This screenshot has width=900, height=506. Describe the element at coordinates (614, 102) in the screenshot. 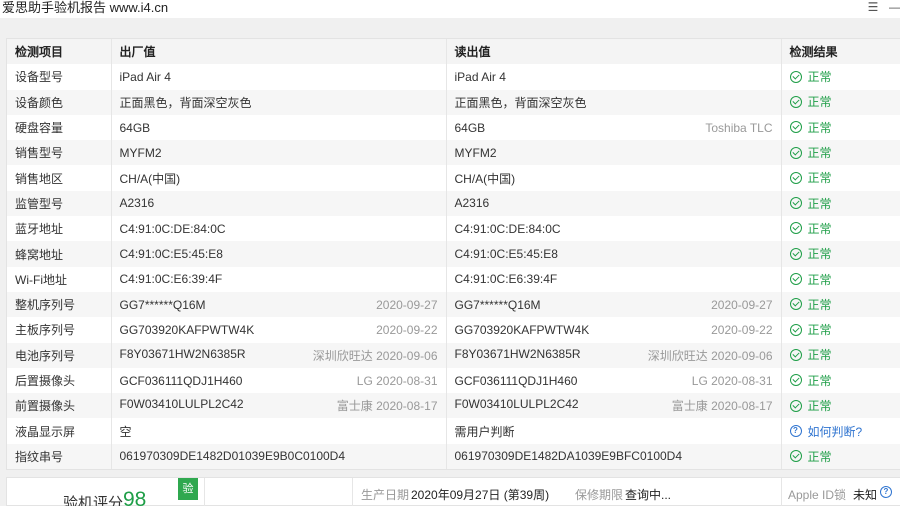

I see `read-value-cell: 正面黑色，背面深空灰色` at that location.